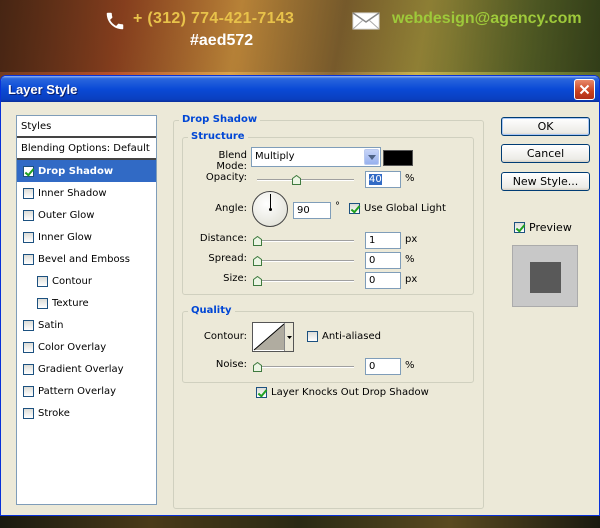 The height and width of the screenshot is (528, 600). What do you see at coordinates (300, 522) in the screenshot?
I see `background-strip` at bounding box center [300, 522].